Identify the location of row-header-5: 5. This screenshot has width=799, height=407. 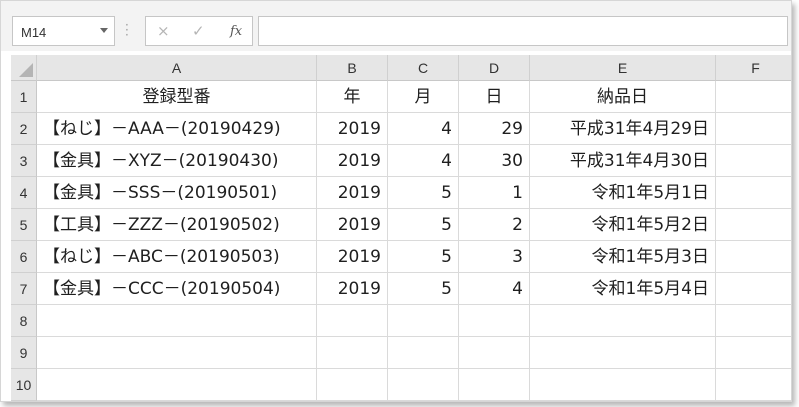
(24, 225).